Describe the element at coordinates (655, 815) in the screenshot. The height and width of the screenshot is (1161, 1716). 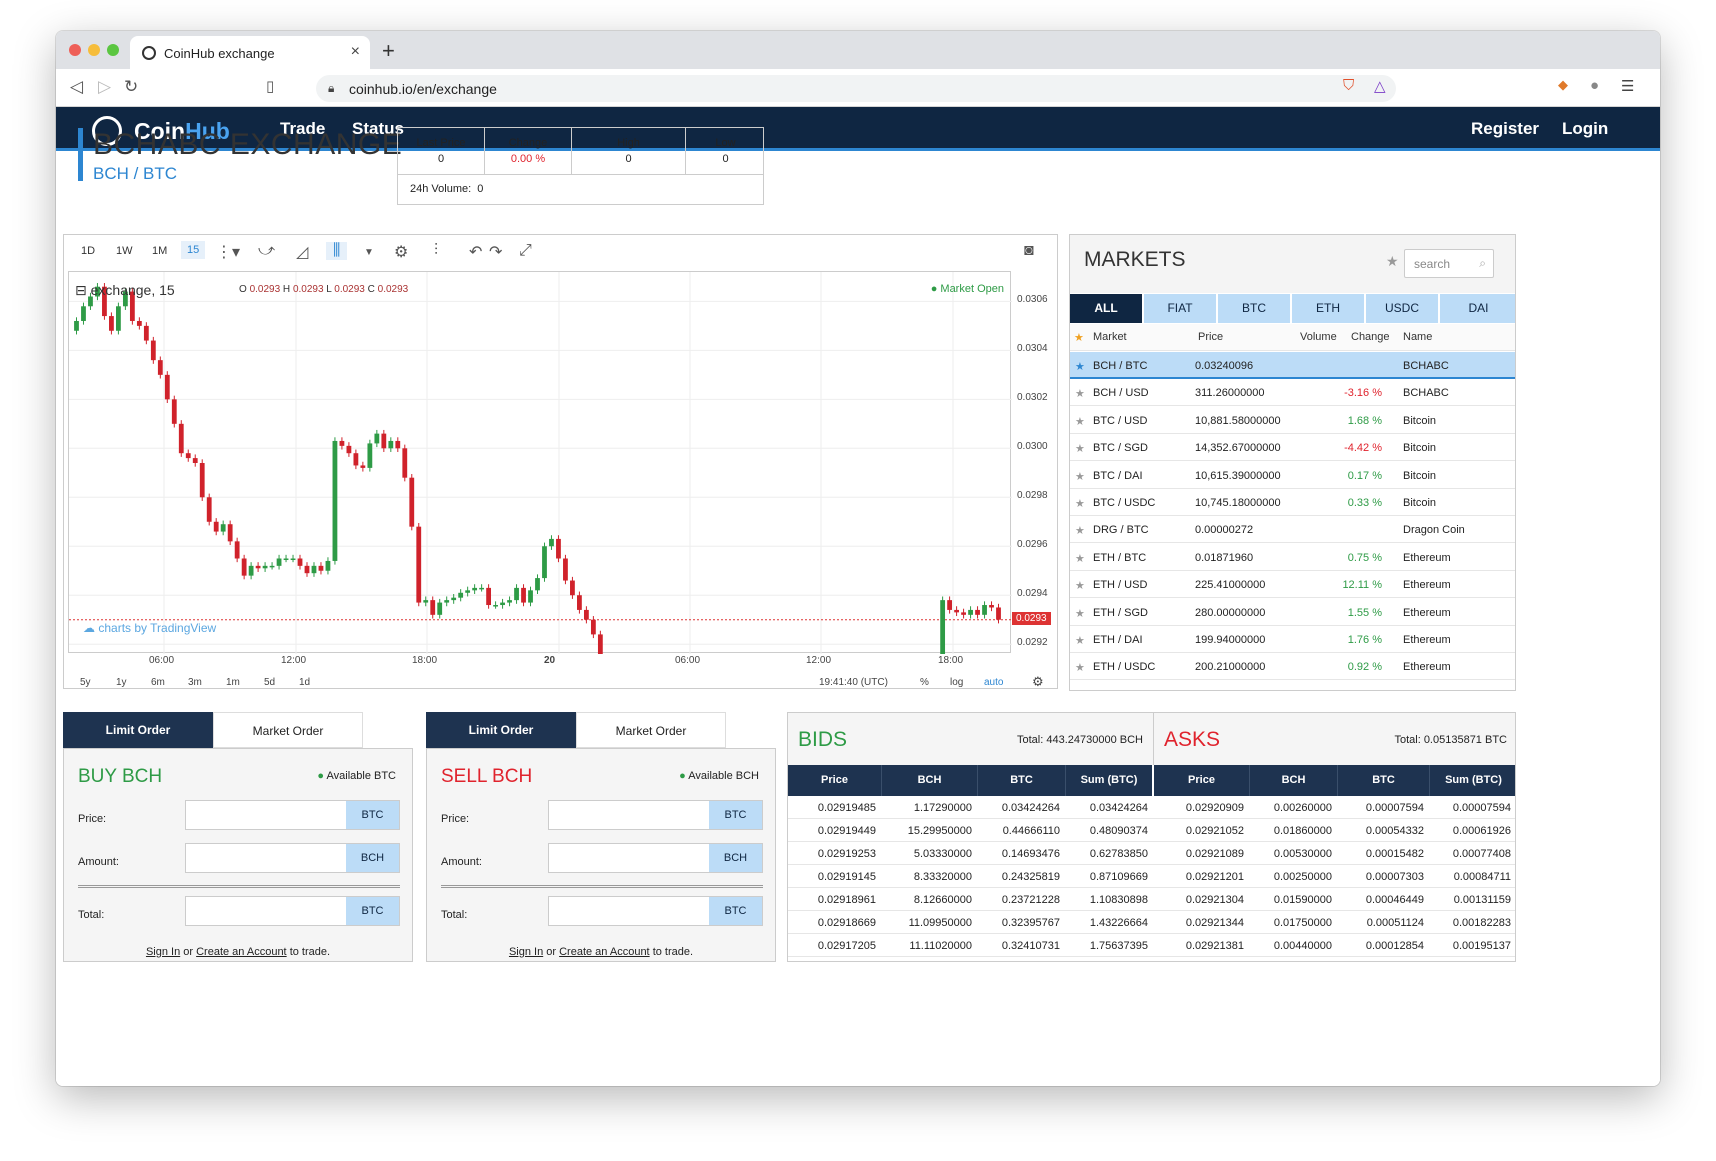
I see `sell-price-input: BTC` at that location.